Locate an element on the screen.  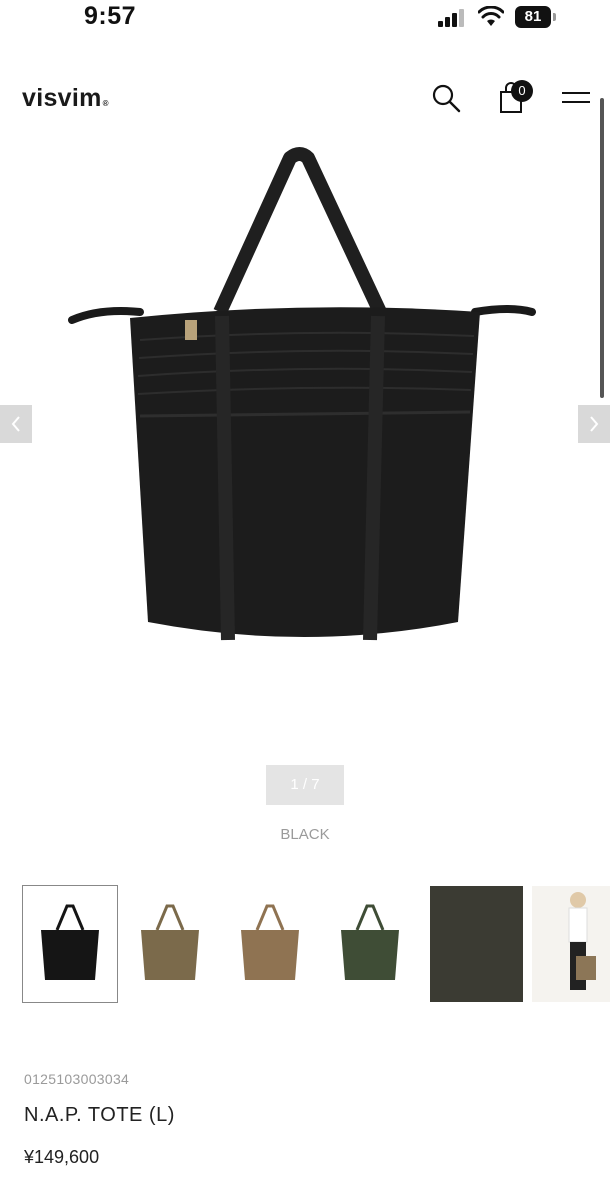
wifi-icon is located at coordinates (491, 16).